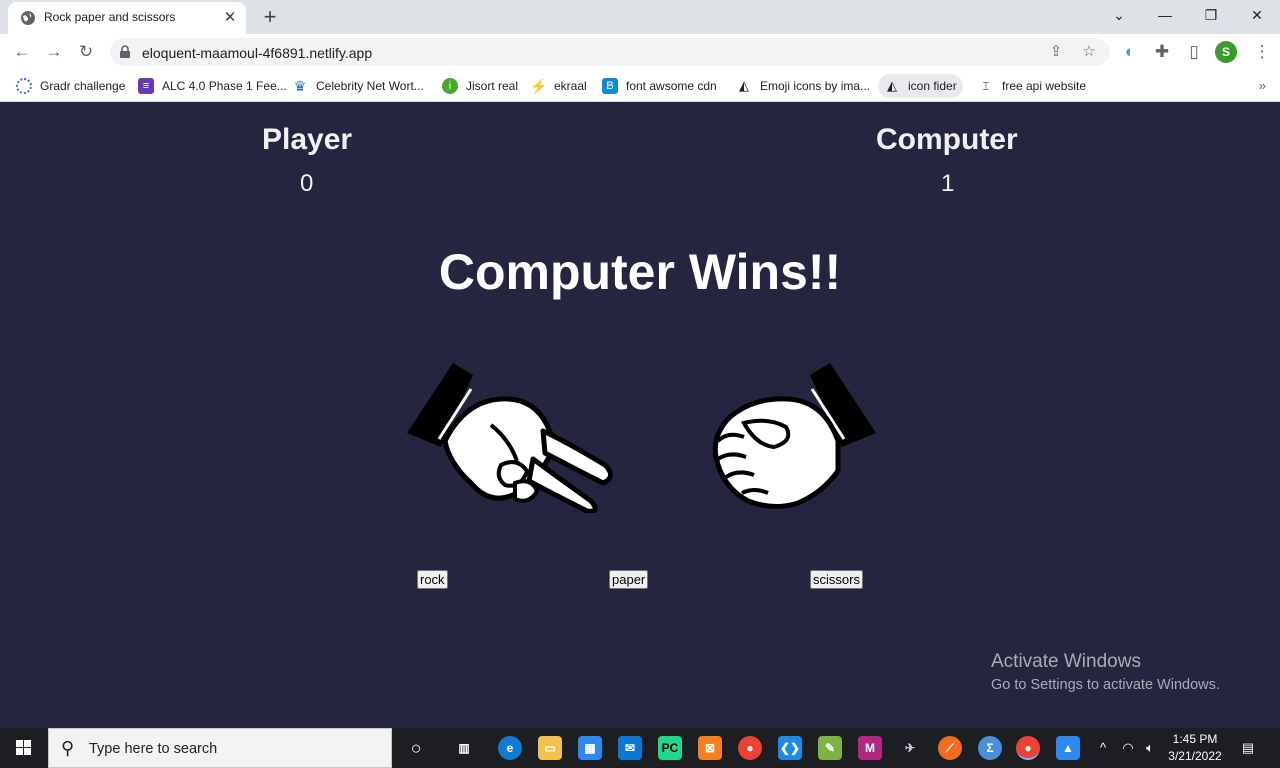 This screenshot has height=768, width=1280. What do you see at coordinates (1066, 661) in the screenshot?
I see `watermark-title: Activate Windows` at bounding box center [1066, 661].